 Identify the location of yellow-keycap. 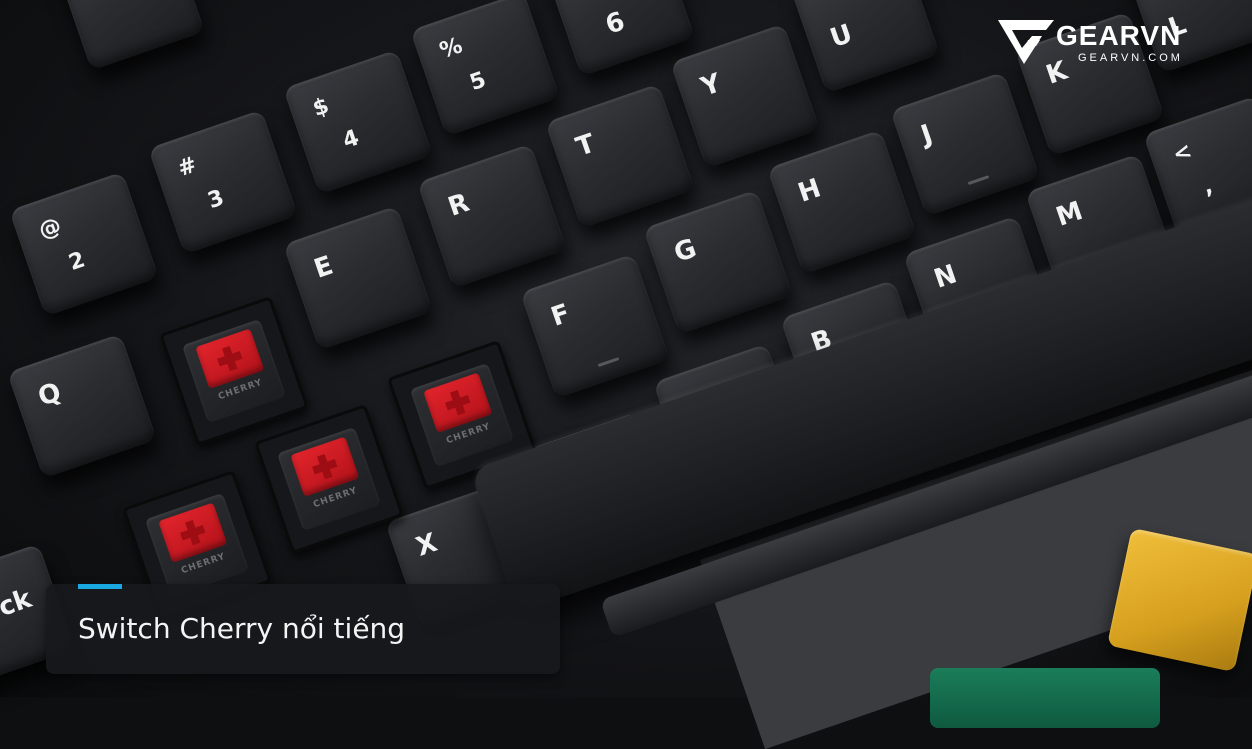
(1179, 600).